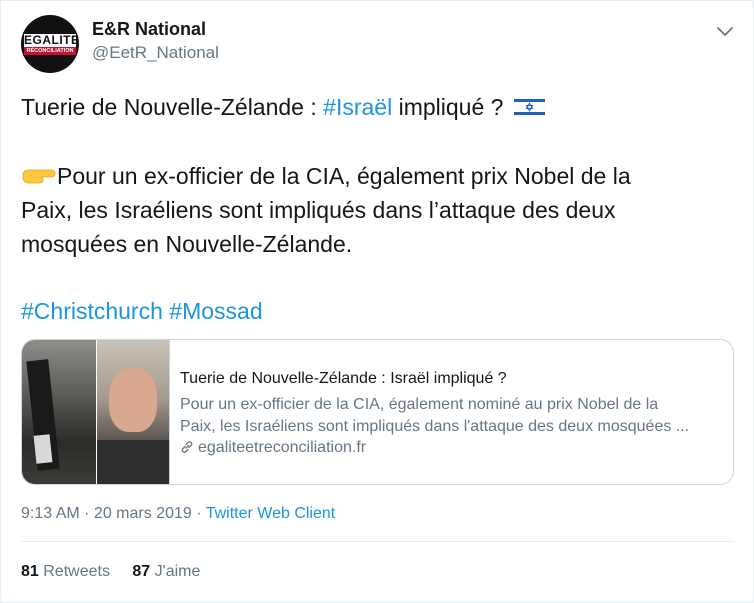  I want to click on avatar-logo: EGALITE RÉCONCILIATION, so click(51, 44).